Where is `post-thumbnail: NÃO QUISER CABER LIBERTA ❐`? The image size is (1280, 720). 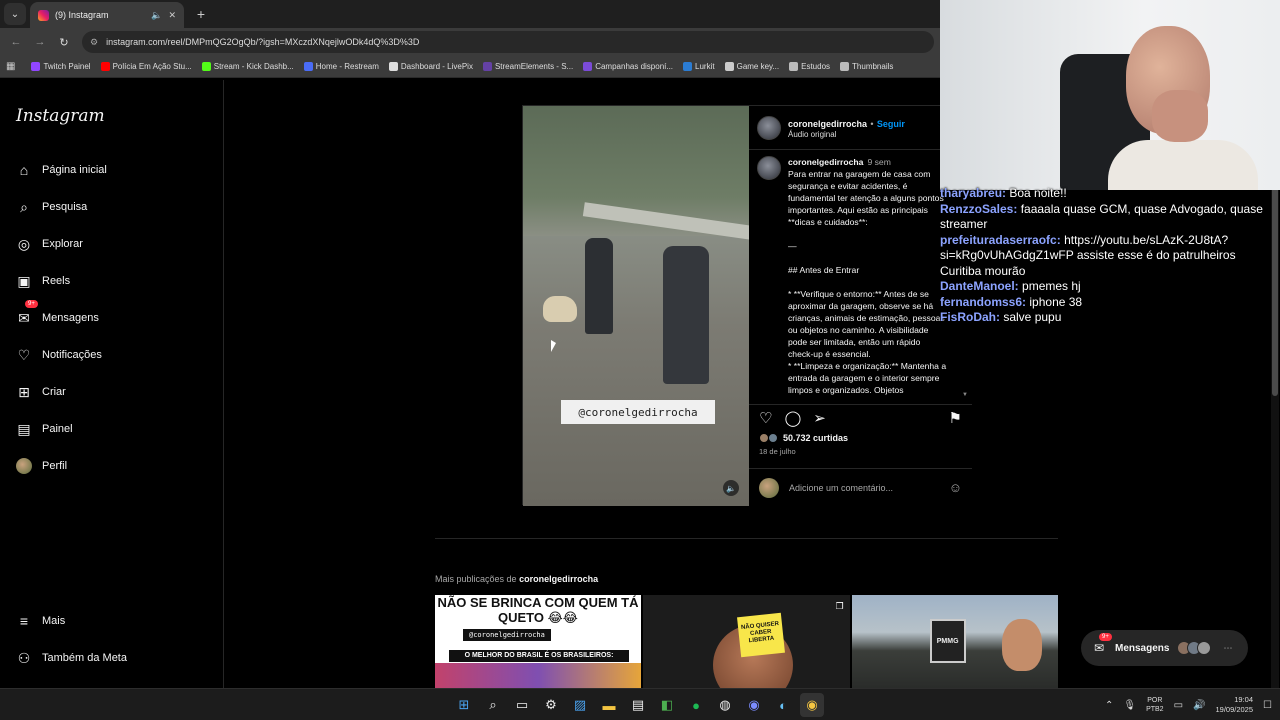 post-thumbnail: NÃO QUISER CABER LIBERTA ❐ is located at coordinates (746, 641).